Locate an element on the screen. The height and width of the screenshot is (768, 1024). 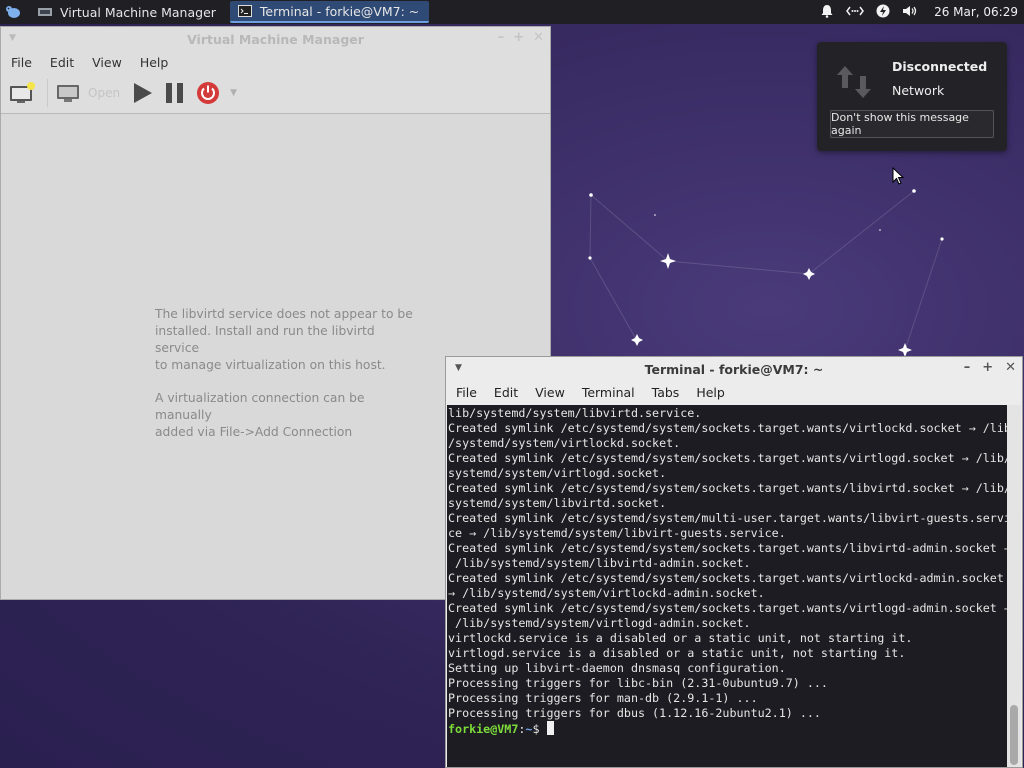
network-disconnected-icon is located at coordinates (854, 83).